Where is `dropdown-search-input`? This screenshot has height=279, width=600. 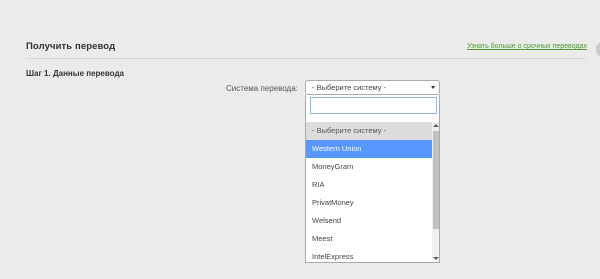 dropdown-search-input is located at coordinates (373, 105).